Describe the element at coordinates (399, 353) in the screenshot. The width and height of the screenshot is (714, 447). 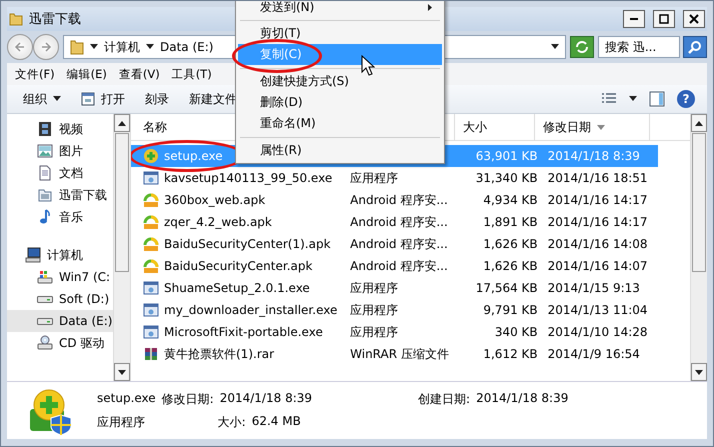
I see `file-type: WinRAR 压缩文件` at that location.